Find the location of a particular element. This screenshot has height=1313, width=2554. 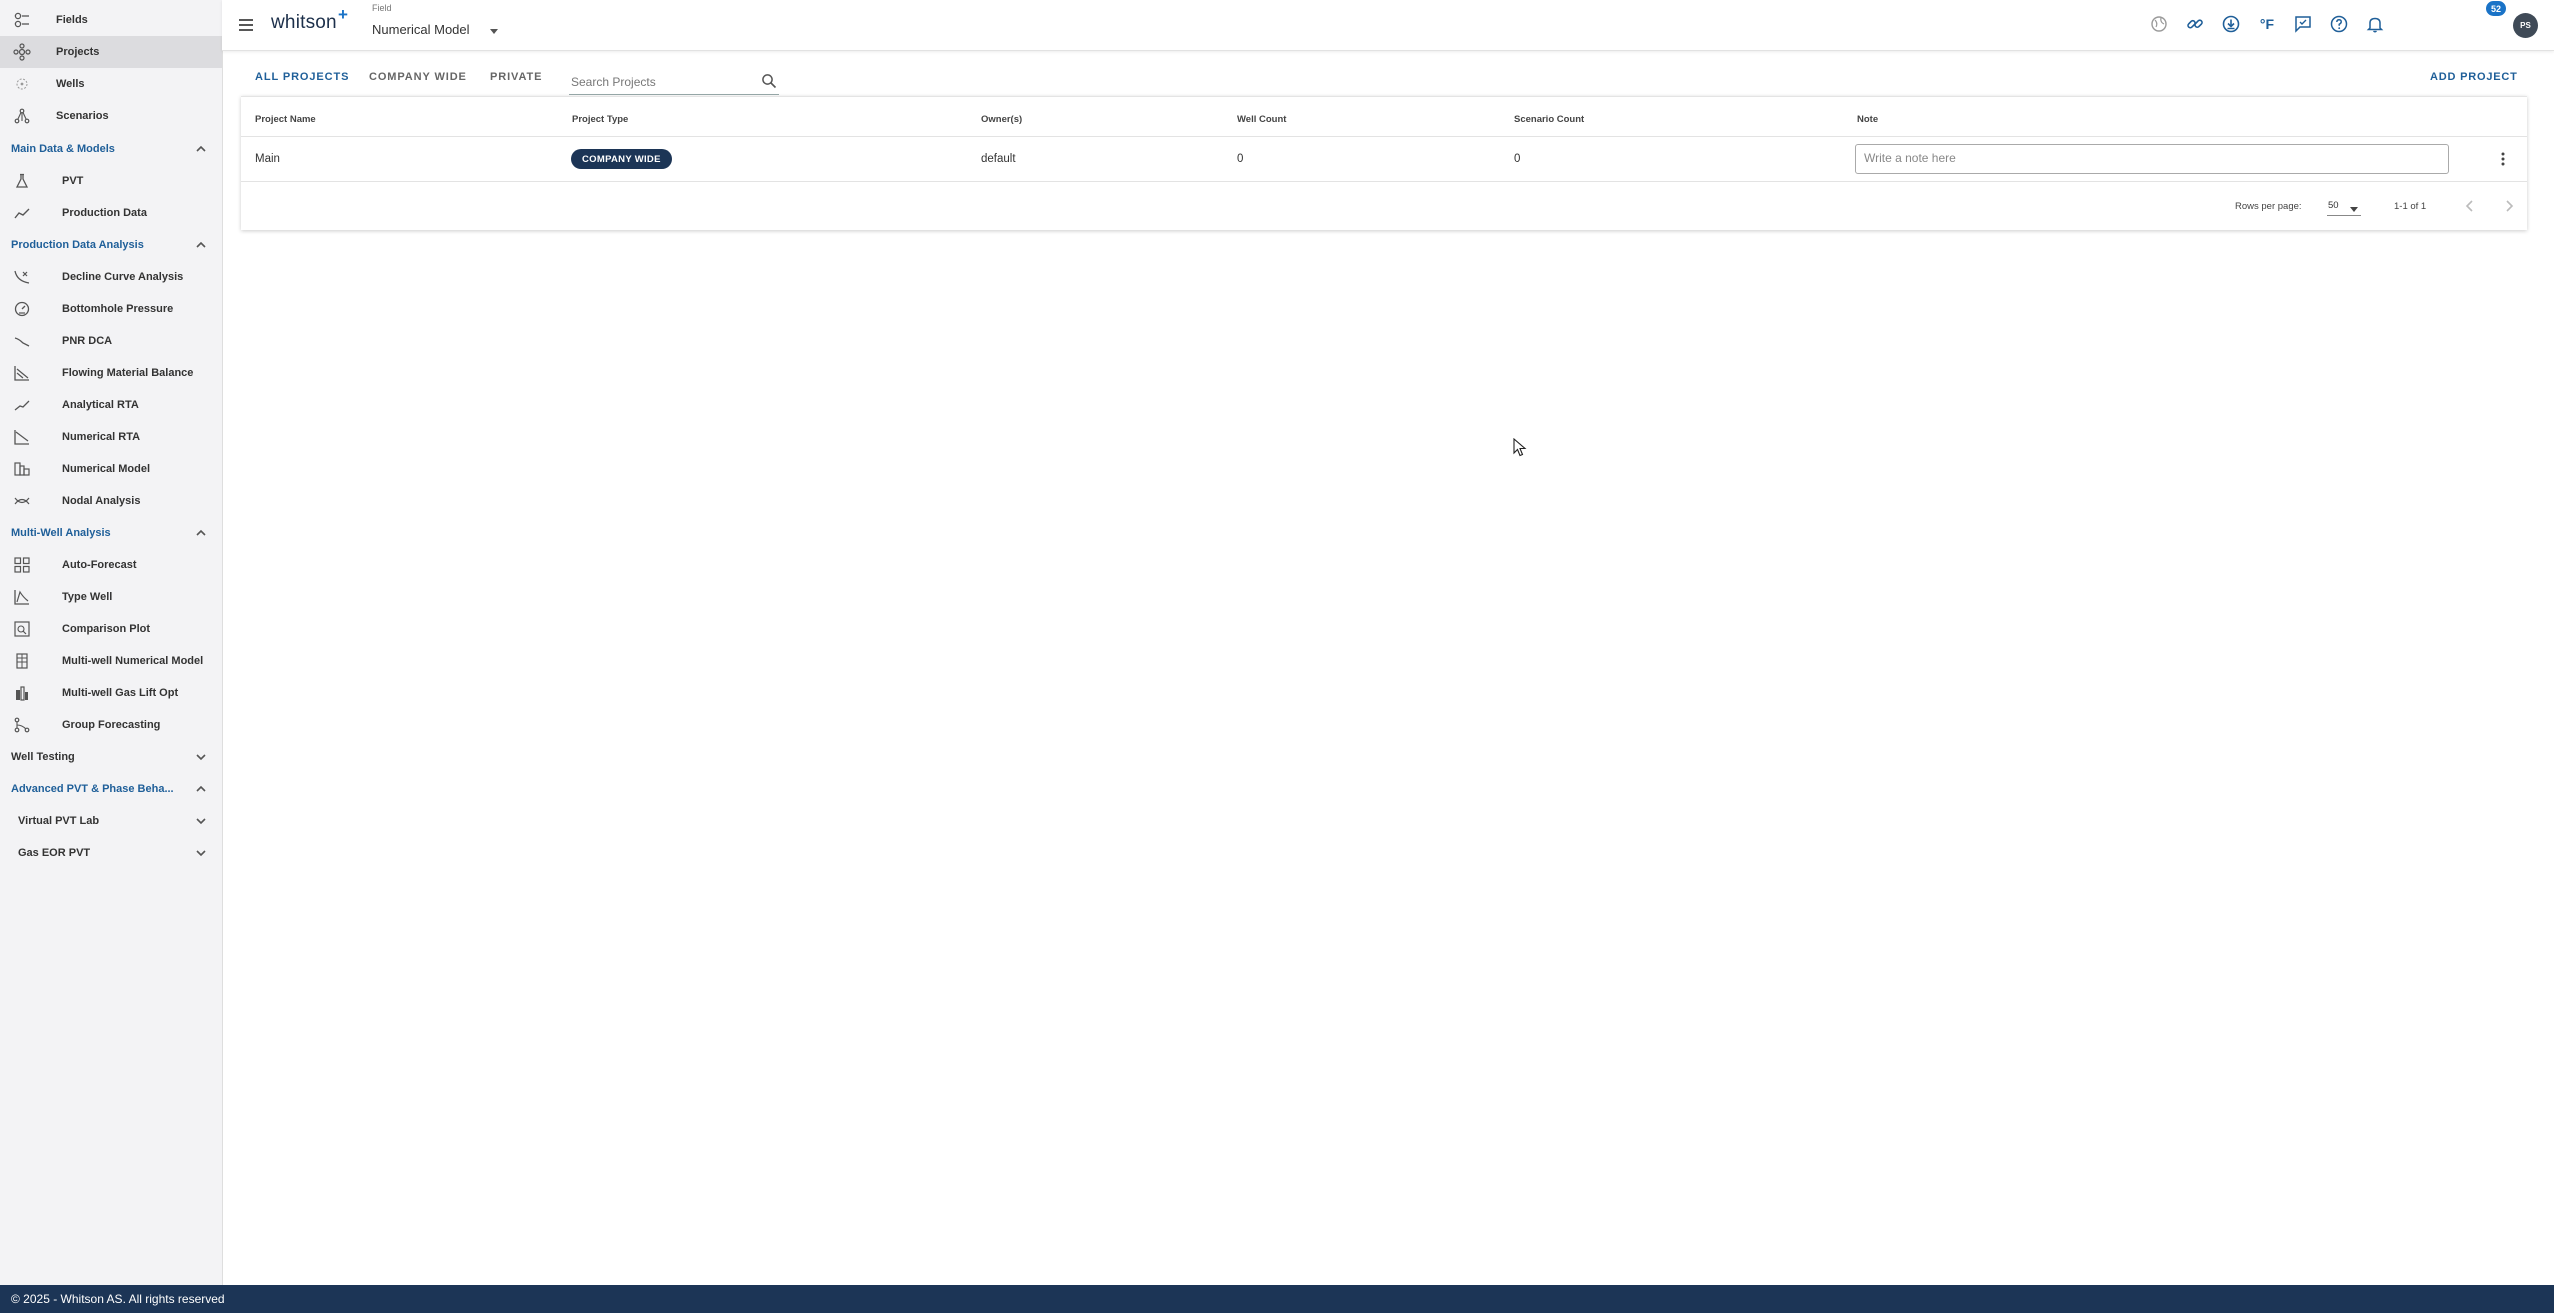

sidebar-item-label: Fields is located at coordinates (72, 20).